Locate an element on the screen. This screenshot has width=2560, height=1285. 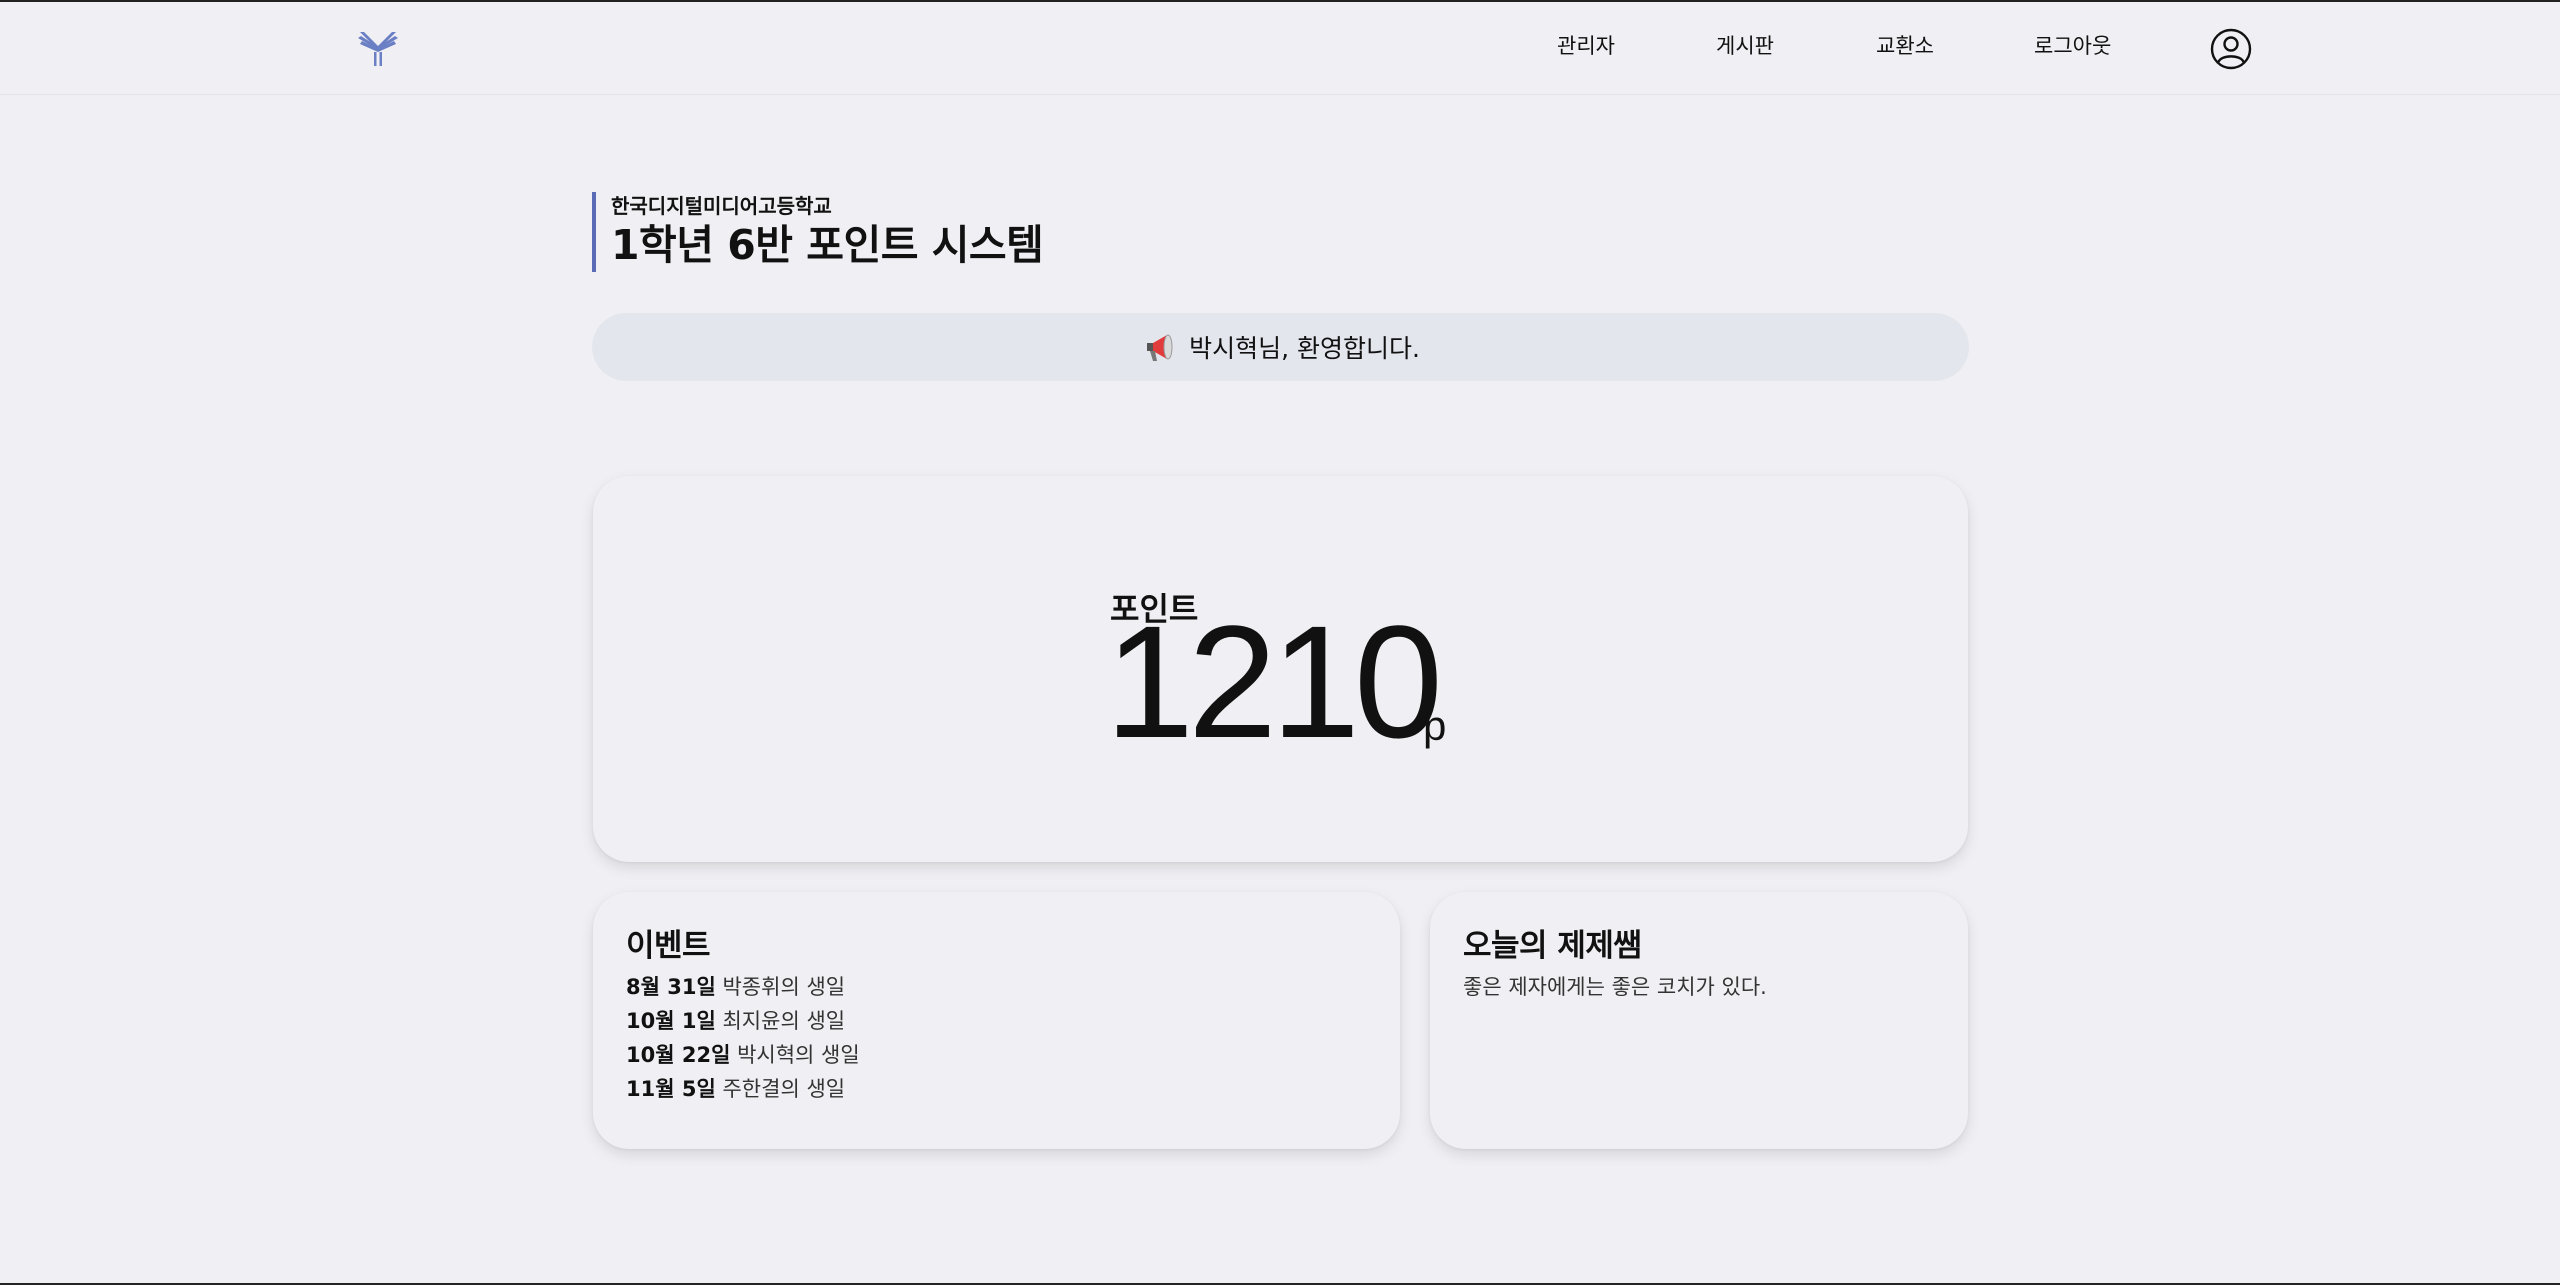
megaphone-icon is located at coordinates (1161, 347).